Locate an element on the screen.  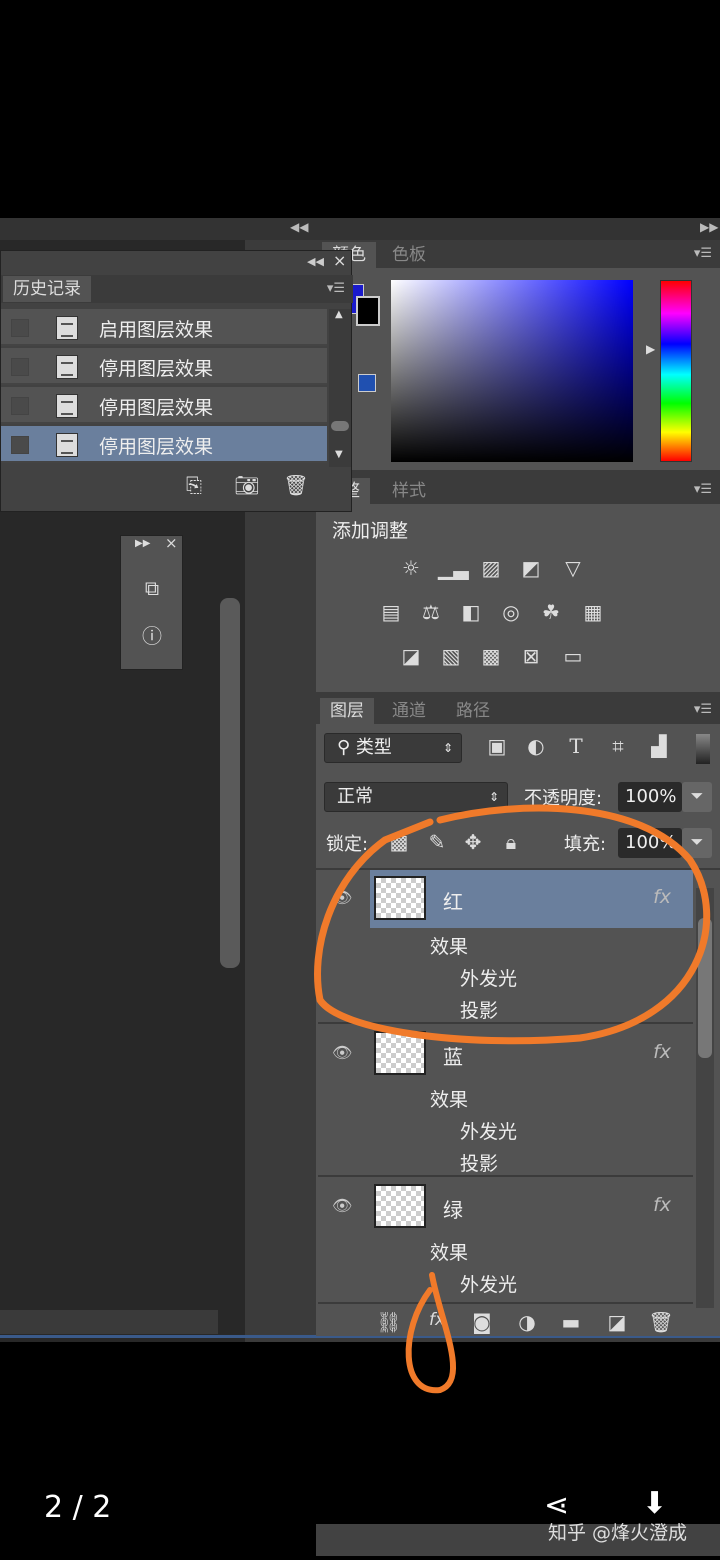
download-icon: ⬇ is located at coordinates (654, 1503).